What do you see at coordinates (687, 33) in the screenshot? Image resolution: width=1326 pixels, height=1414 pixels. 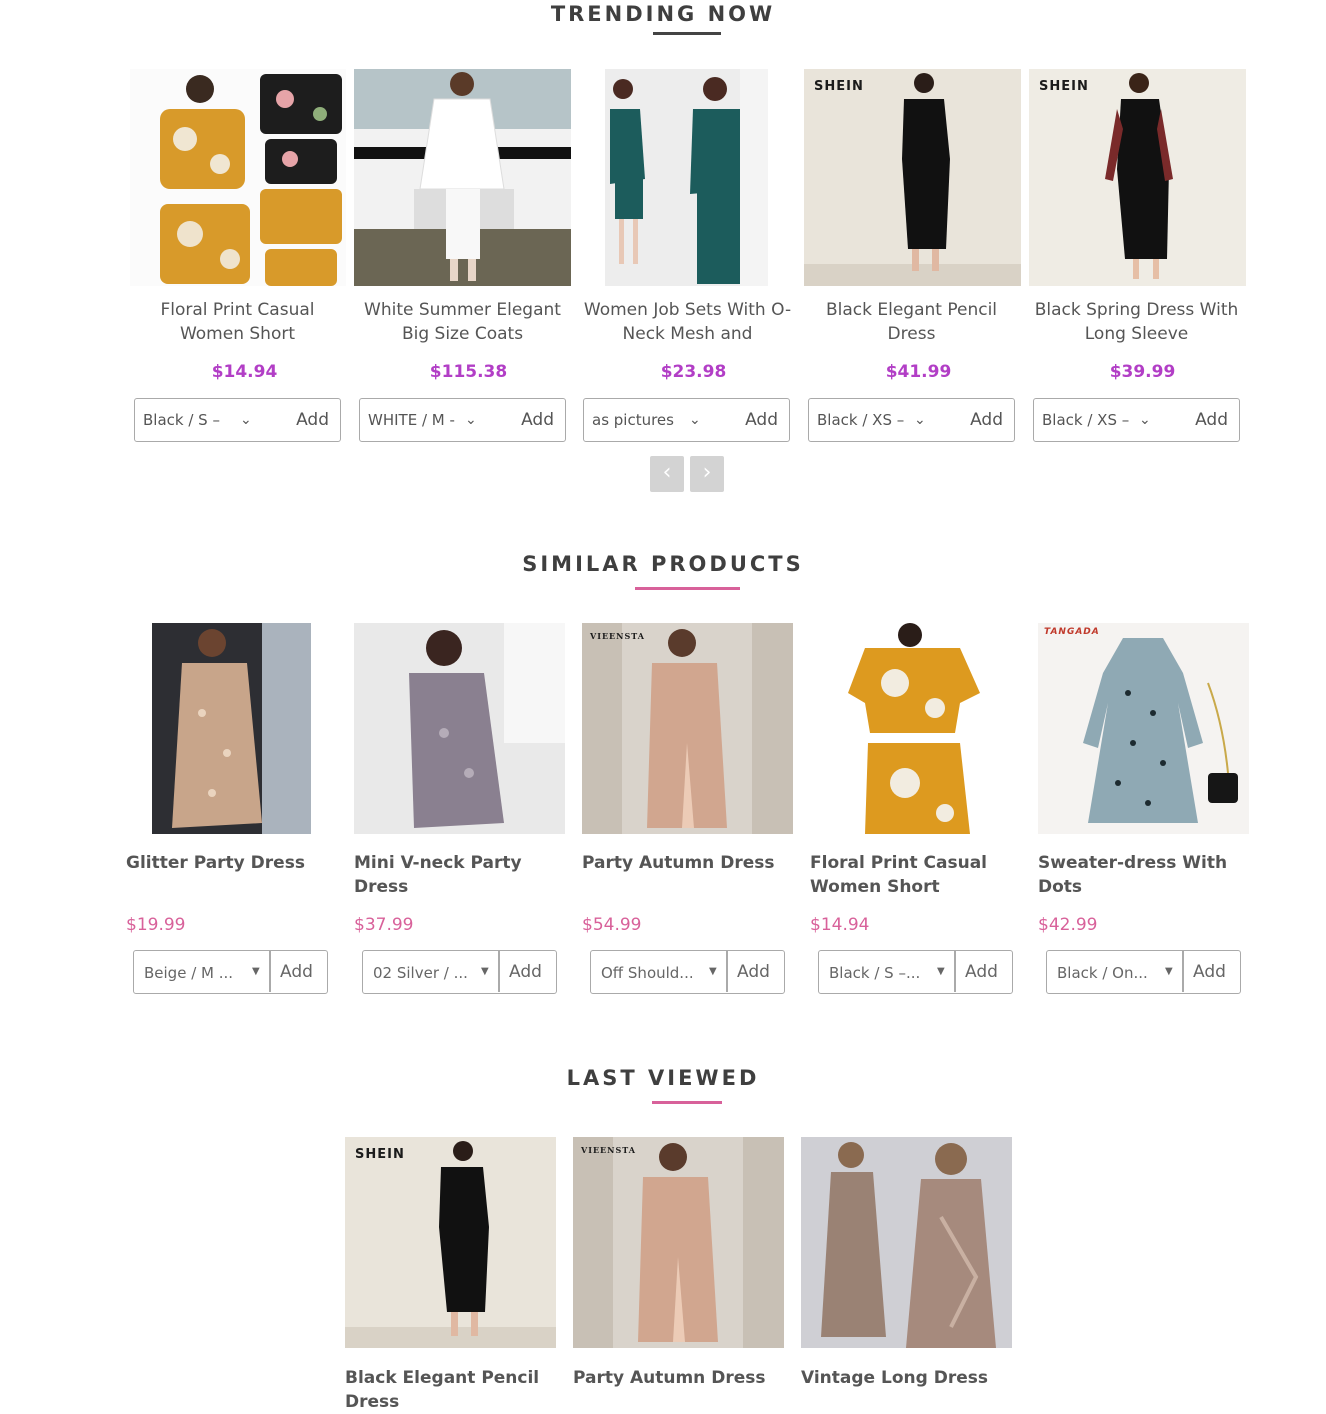 I see `trending-title-underline` at bounding box center [687, 33].